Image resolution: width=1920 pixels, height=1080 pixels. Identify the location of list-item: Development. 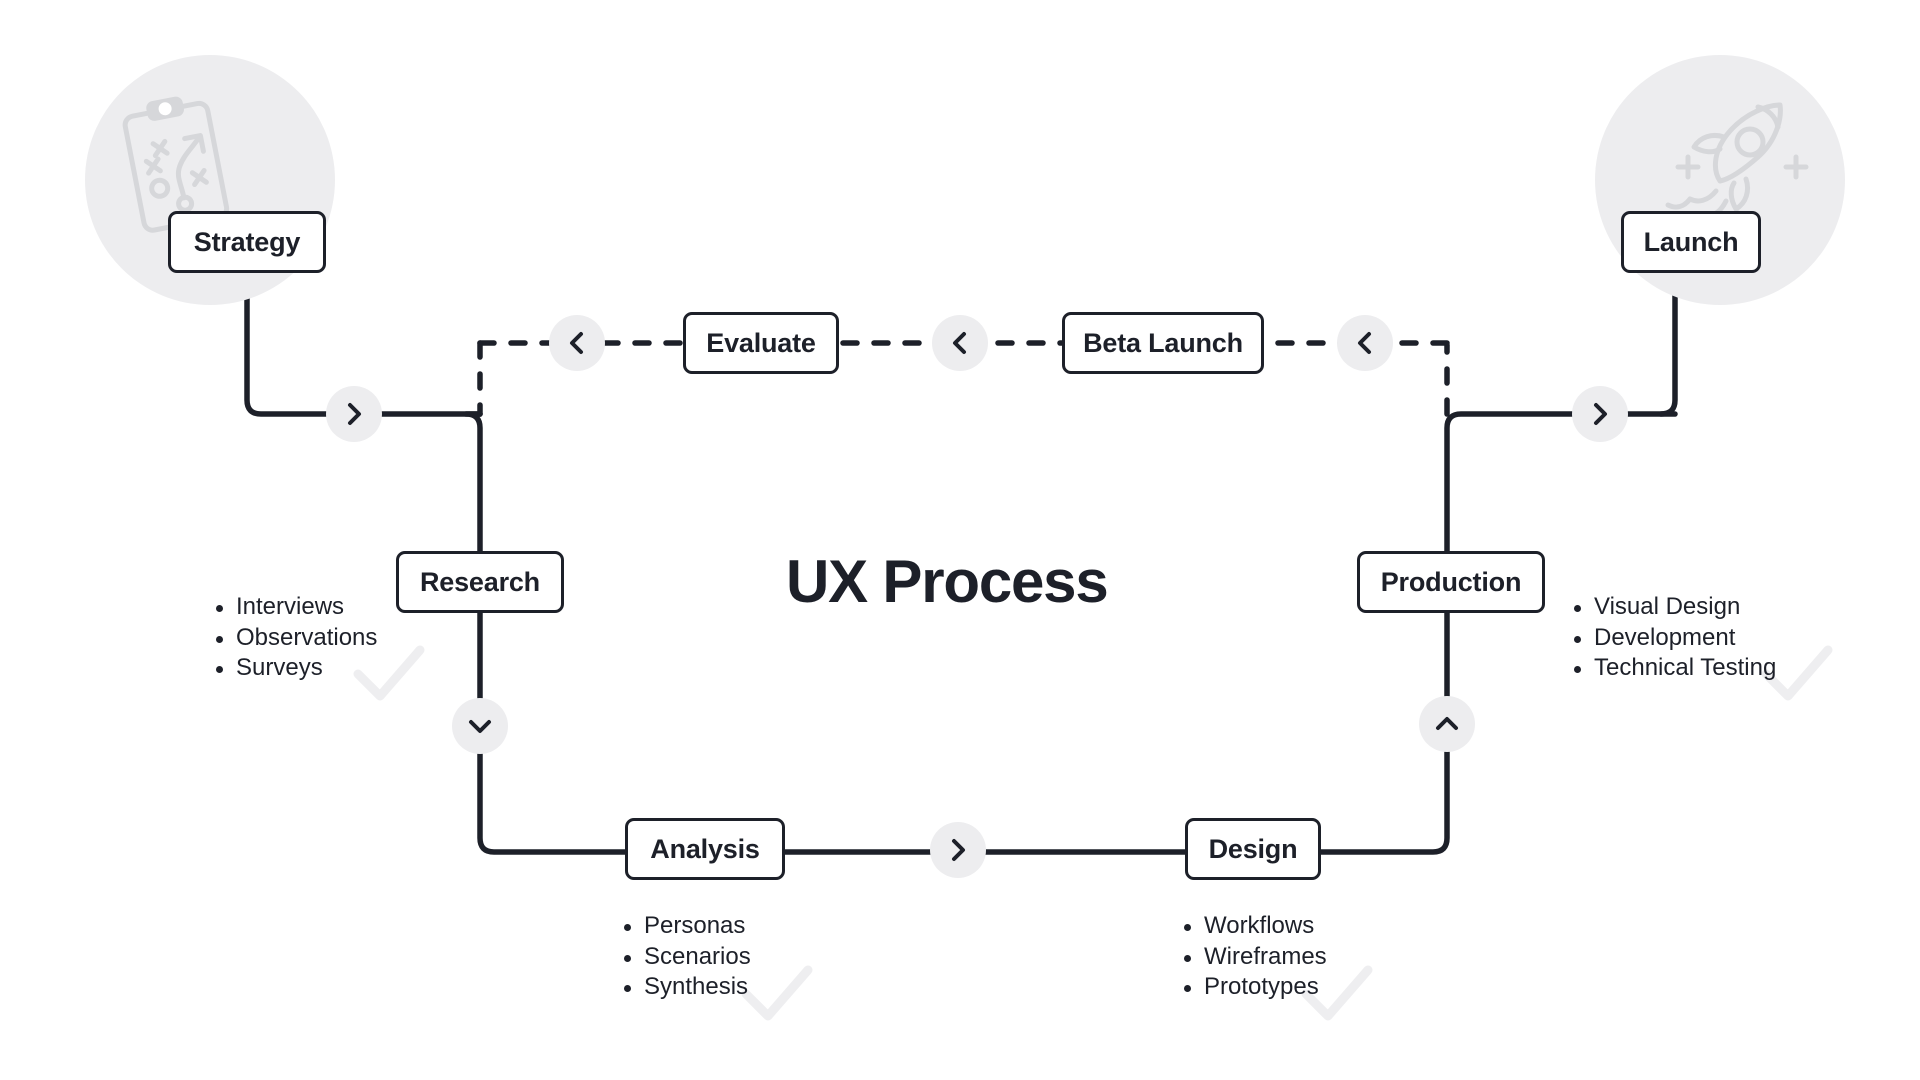
(1673, 638).